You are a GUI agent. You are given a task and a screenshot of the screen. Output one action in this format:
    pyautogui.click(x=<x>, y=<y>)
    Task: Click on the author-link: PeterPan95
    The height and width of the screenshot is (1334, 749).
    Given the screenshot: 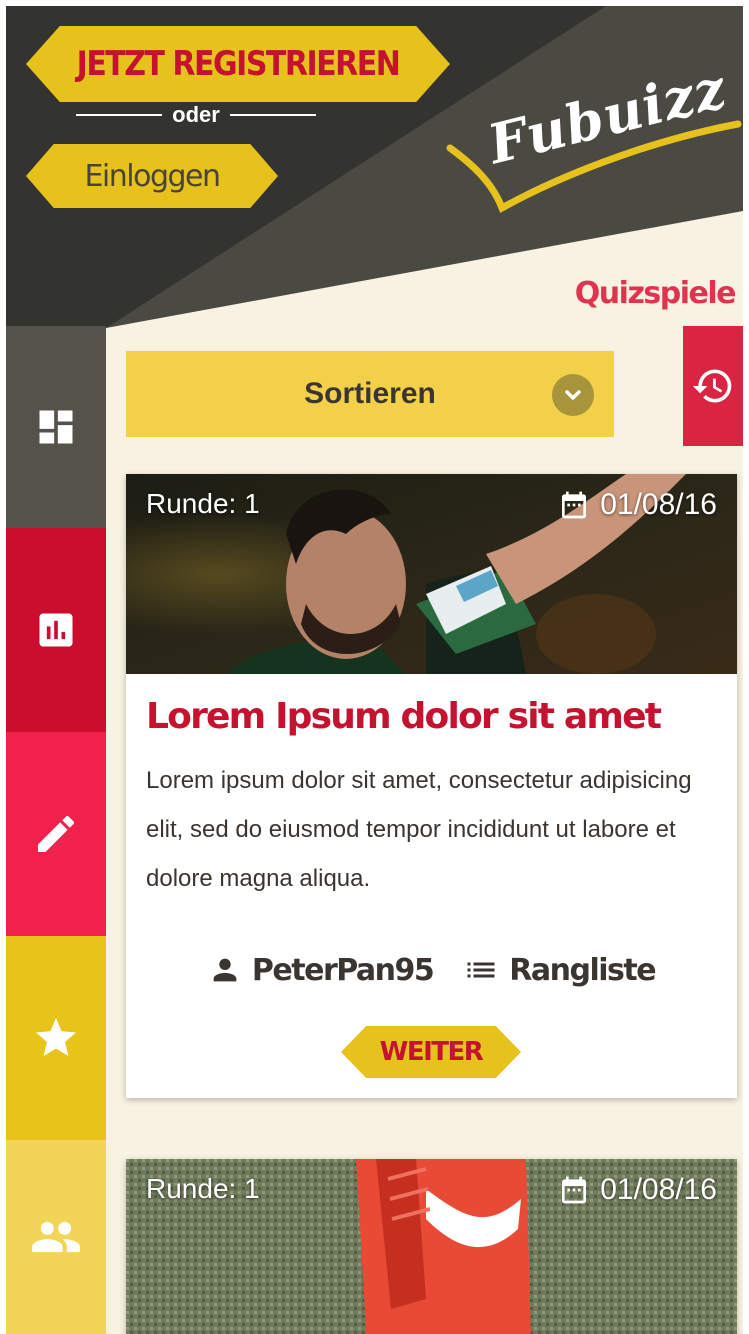 What is the action you would take?
    pyautogui.click(x=321, y=970)
    